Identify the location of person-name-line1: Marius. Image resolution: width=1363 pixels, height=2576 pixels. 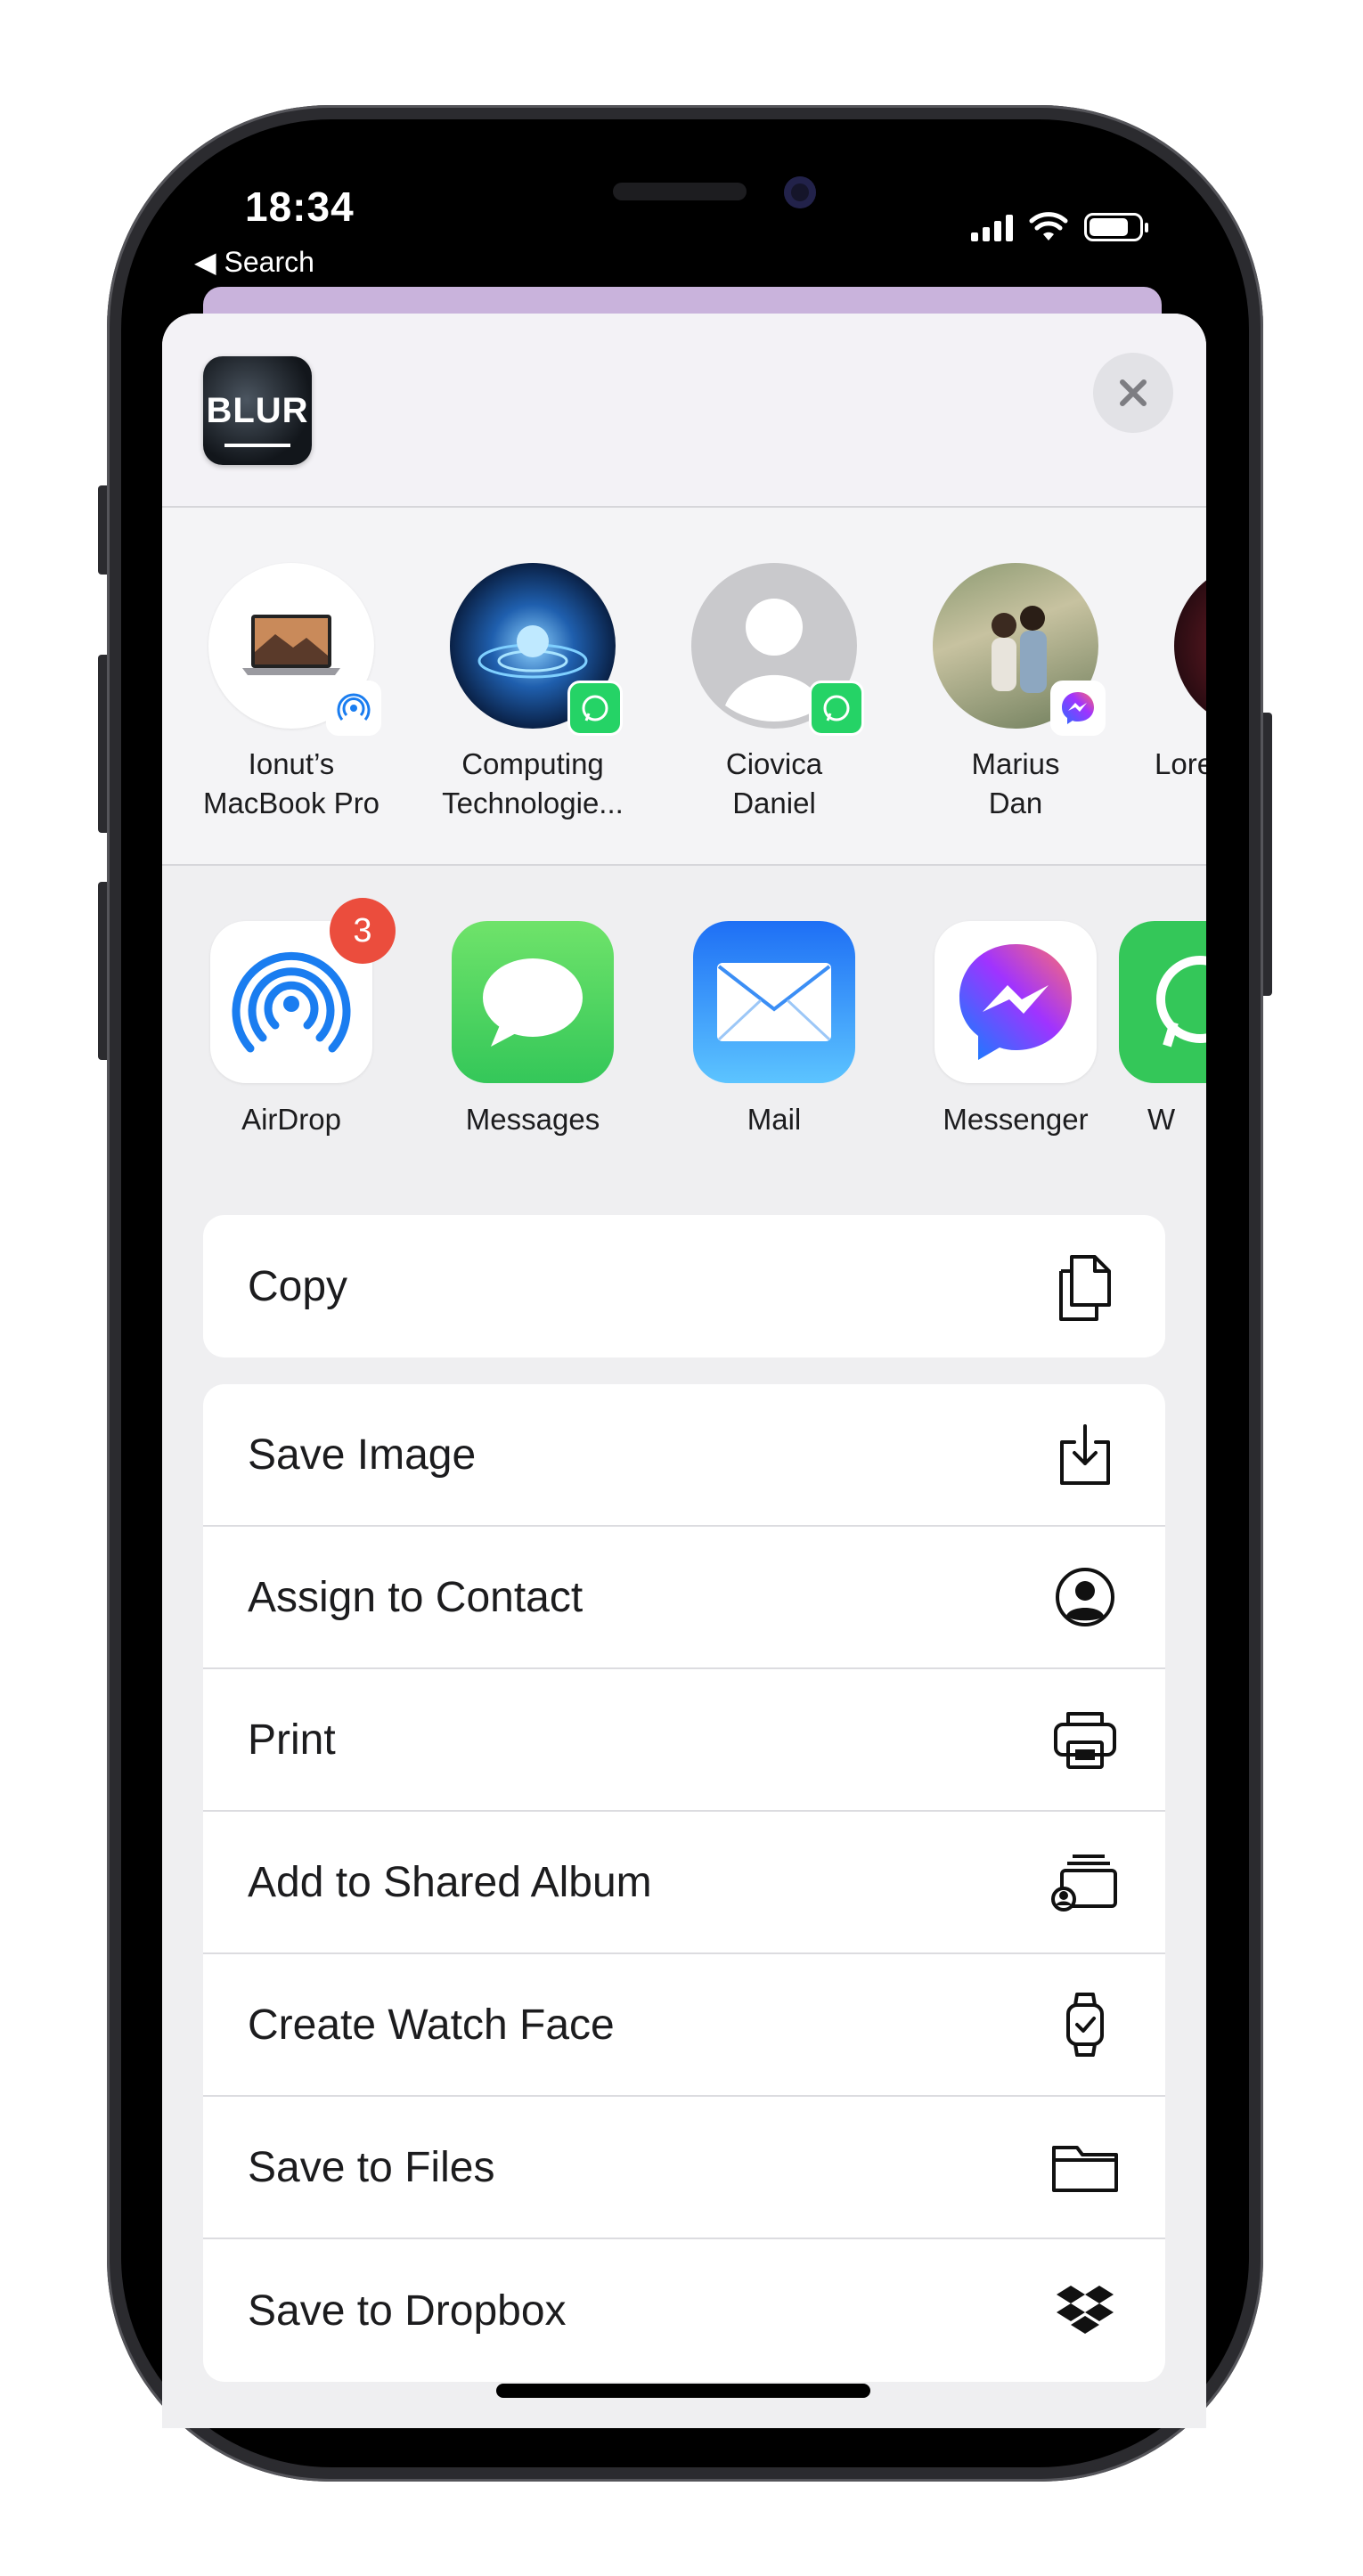
(1016, 763).